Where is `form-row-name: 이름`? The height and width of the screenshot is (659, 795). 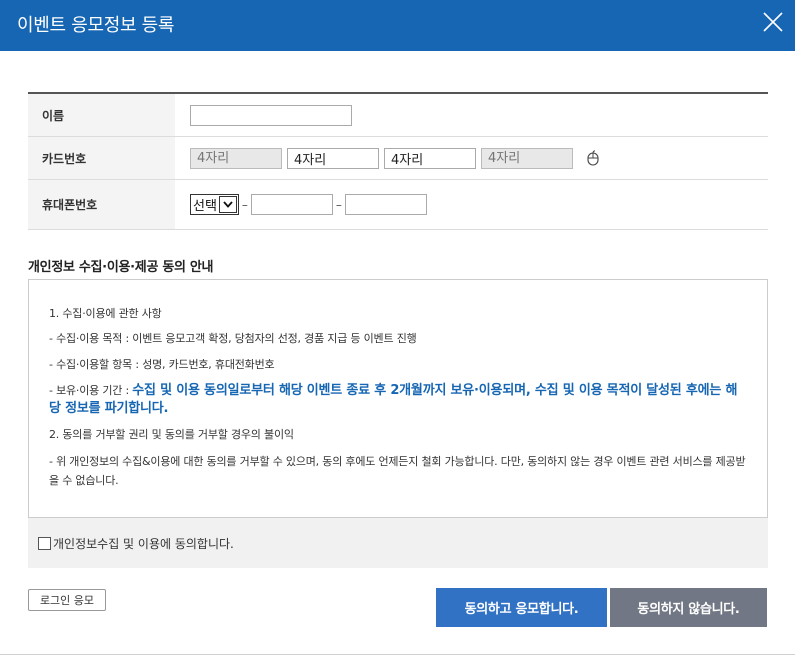
form-row-name: 이름 is located at coordinates (398, 115).